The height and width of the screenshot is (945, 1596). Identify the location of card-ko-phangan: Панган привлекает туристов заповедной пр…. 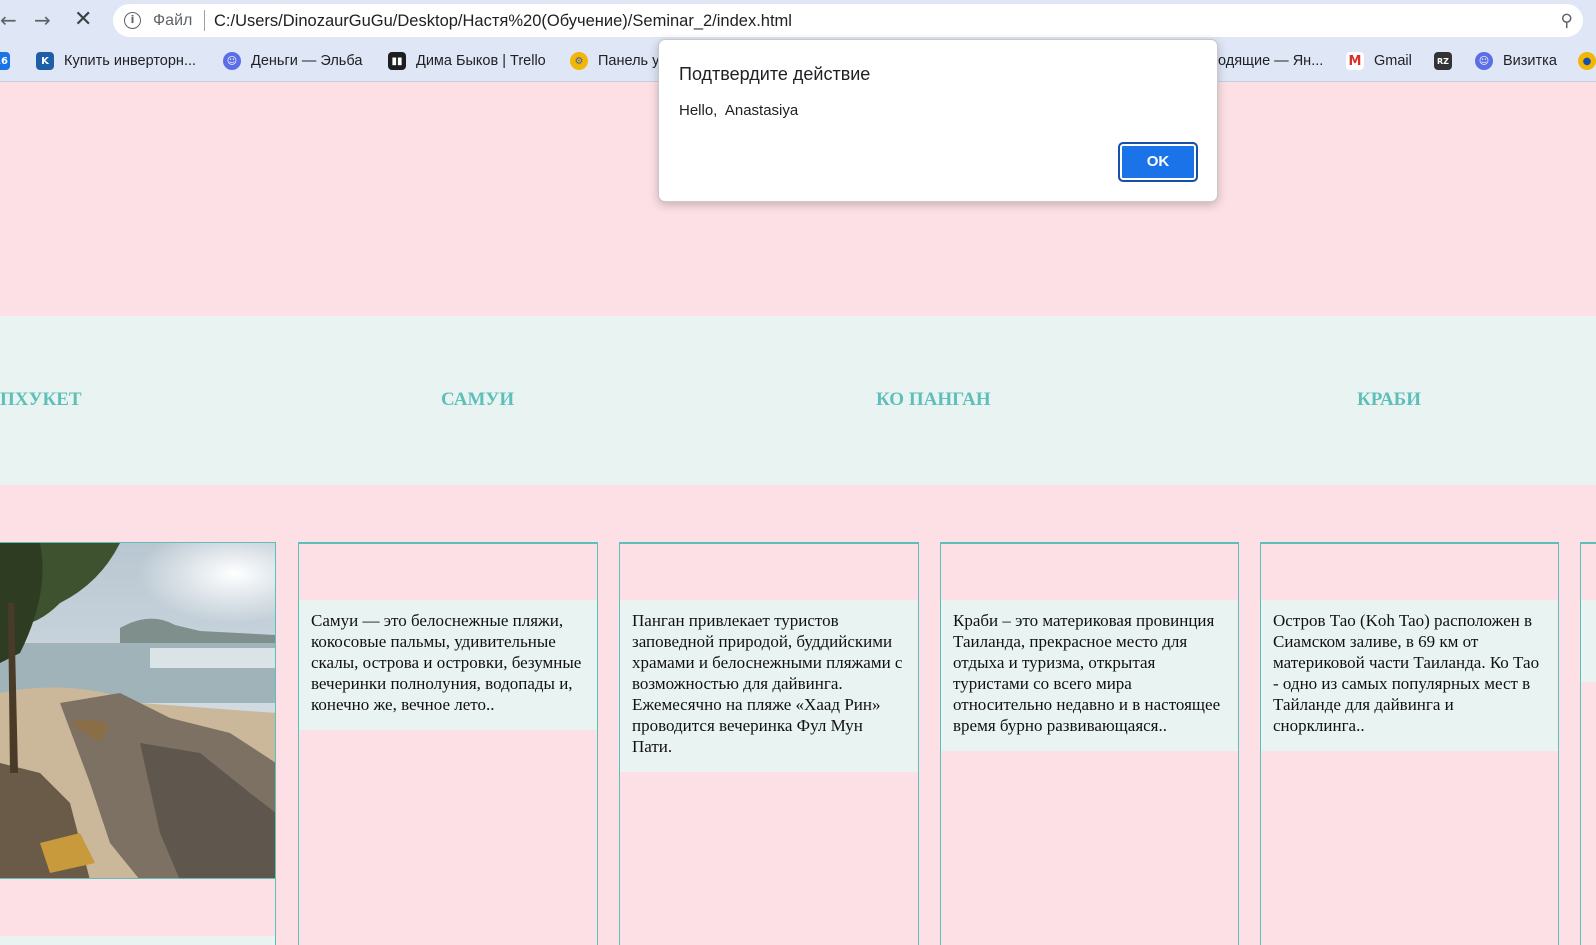
(769, 743).